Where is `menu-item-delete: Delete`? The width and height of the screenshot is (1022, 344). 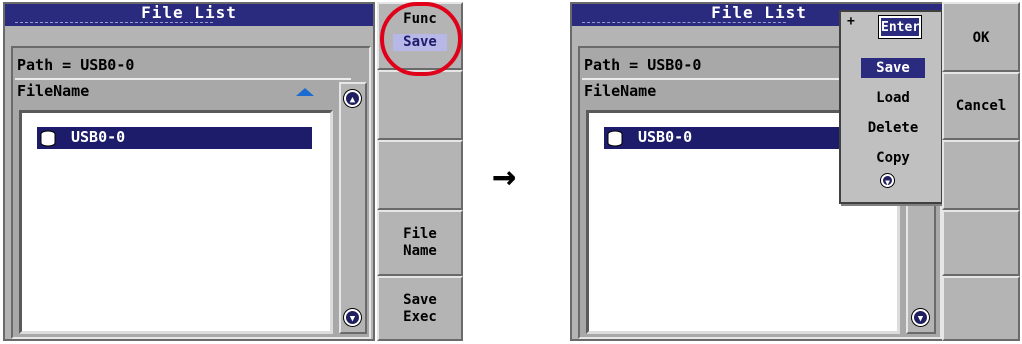 menu-item-delete: Delete is located at coordinates (893, 128).